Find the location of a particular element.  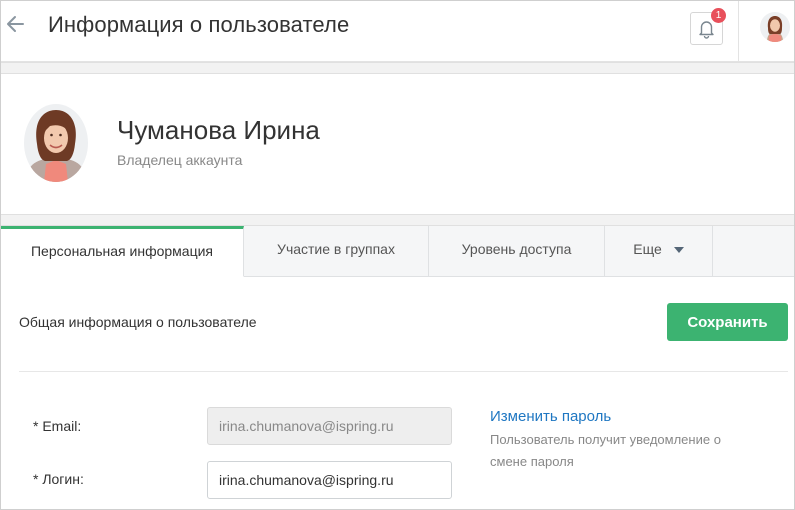

tab-group-membership: Участие в группах is located at coordinates (336, 251).